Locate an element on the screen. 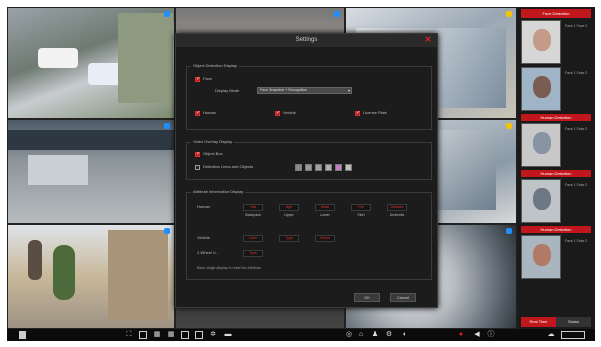 The width and height of the screenshot is (601, 347). cancel-button: Cancel is located at coordinates (403, 297).